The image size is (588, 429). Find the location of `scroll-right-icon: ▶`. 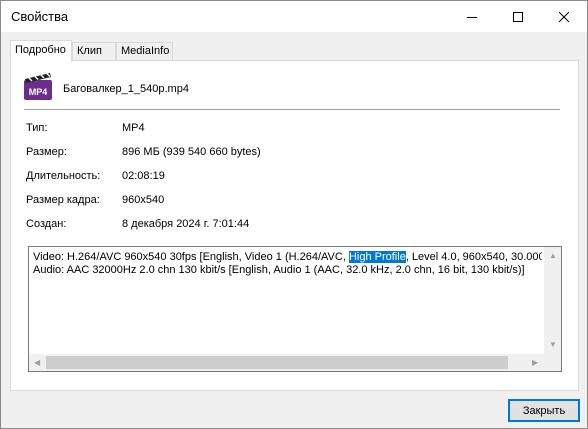

scroll-right-icon: ▶ is located at coordinates (535, 363).